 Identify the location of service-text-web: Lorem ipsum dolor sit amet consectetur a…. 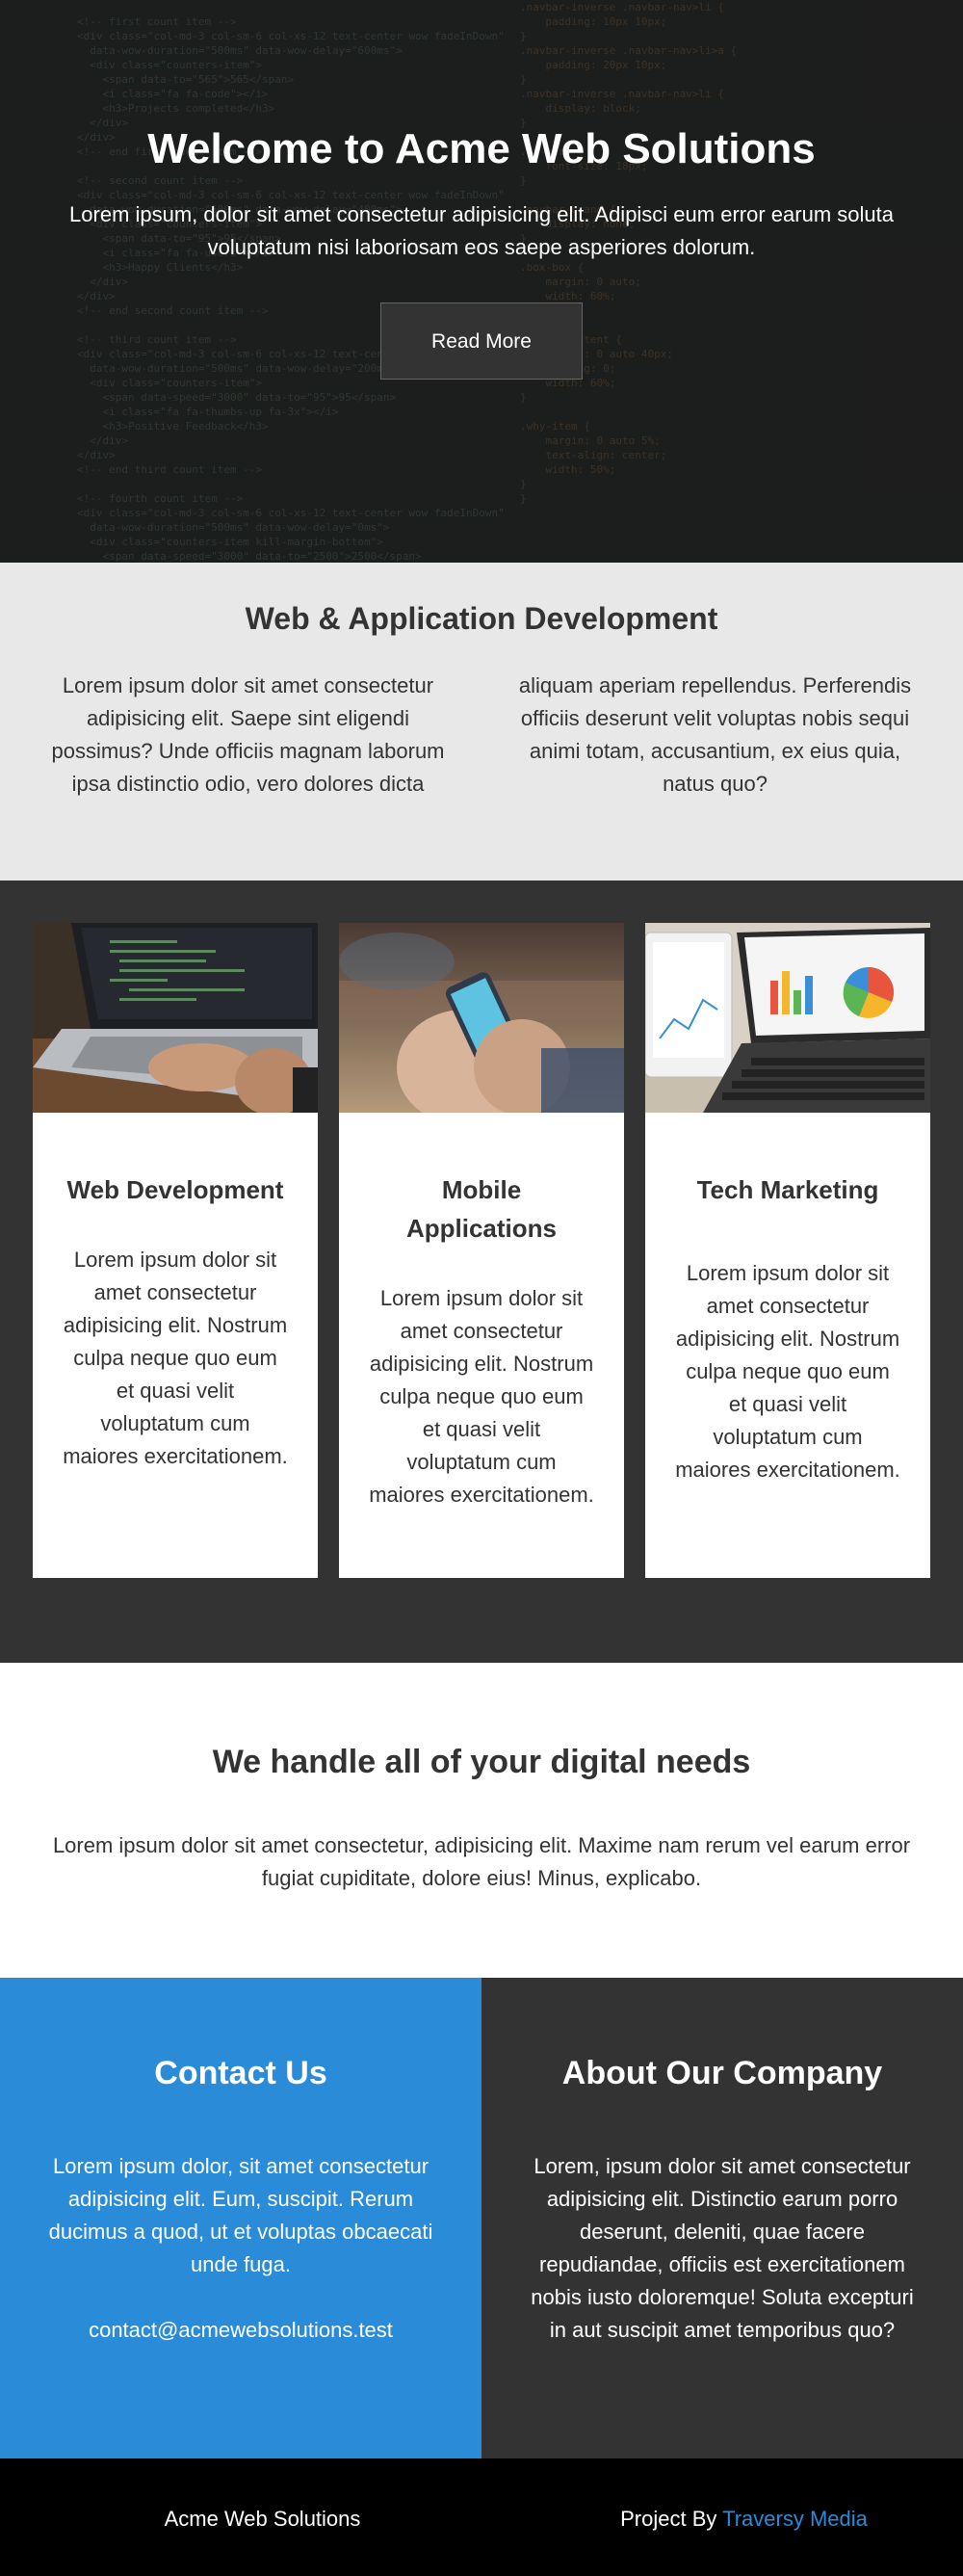
(175, 1358).